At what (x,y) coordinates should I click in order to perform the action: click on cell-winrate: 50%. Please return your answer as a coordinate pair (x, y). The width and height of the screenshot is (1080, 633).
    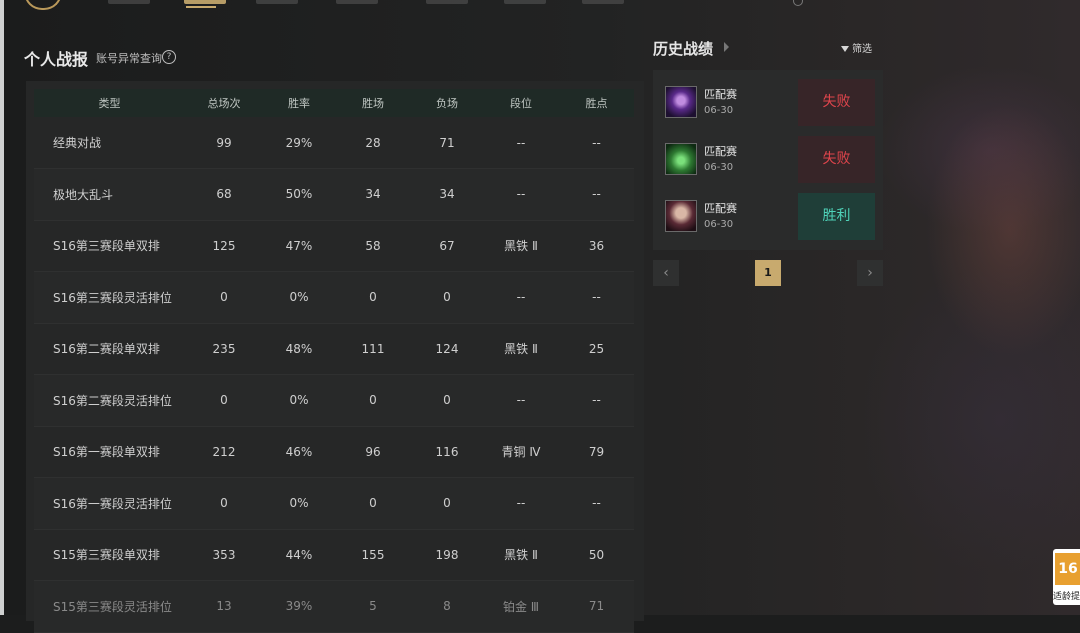
    Looking at the image, I should click on (299, 194).